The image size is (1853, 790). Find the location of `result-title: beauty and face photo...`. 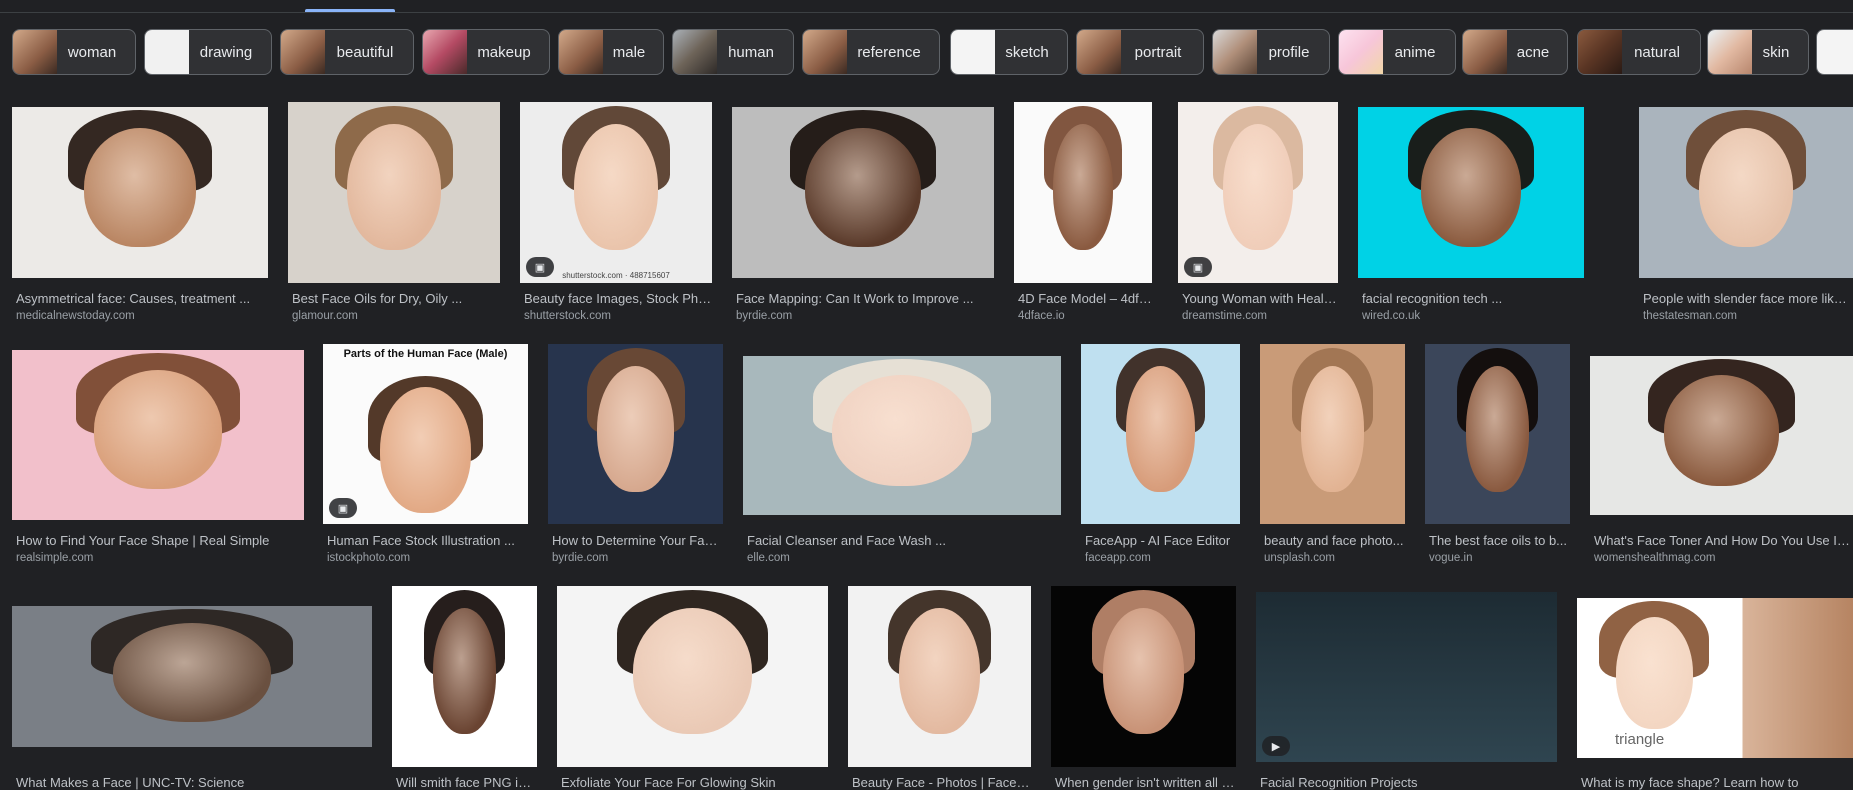

result-title: beauty and face photo... is located at coordinates (1334, 540).